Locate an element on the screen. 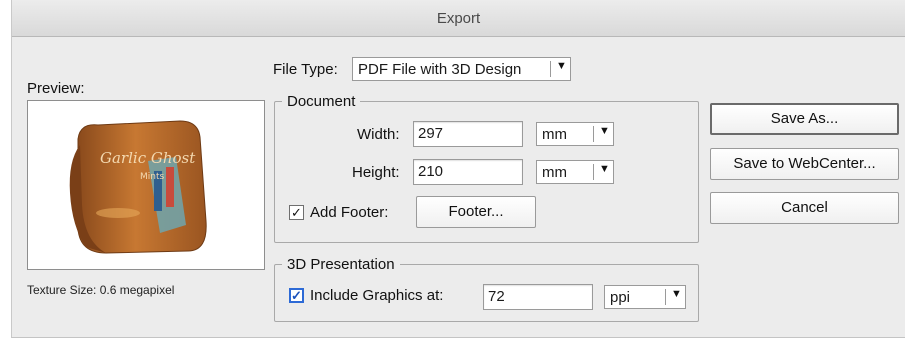 This screenshot has height=340, width=905. file-type-label: File Type: is located at coordinates (305, 69).